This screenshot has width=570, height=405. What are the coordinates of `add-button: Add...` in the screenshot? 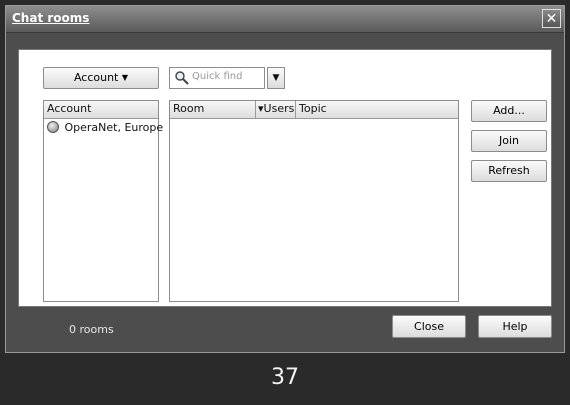 It's located at (509, 111).